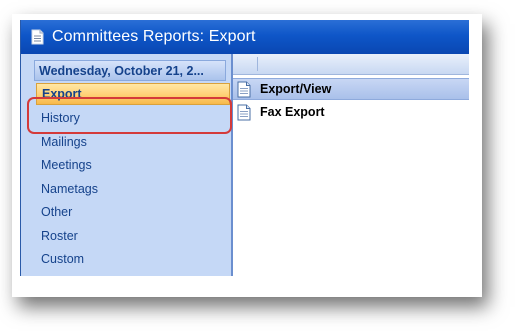 The height and width of the screenshot is (331, 521). Describe the element at coordinates (133, 259) in the screenshot. I see `sidebar-item-custom: Custom` at that location.